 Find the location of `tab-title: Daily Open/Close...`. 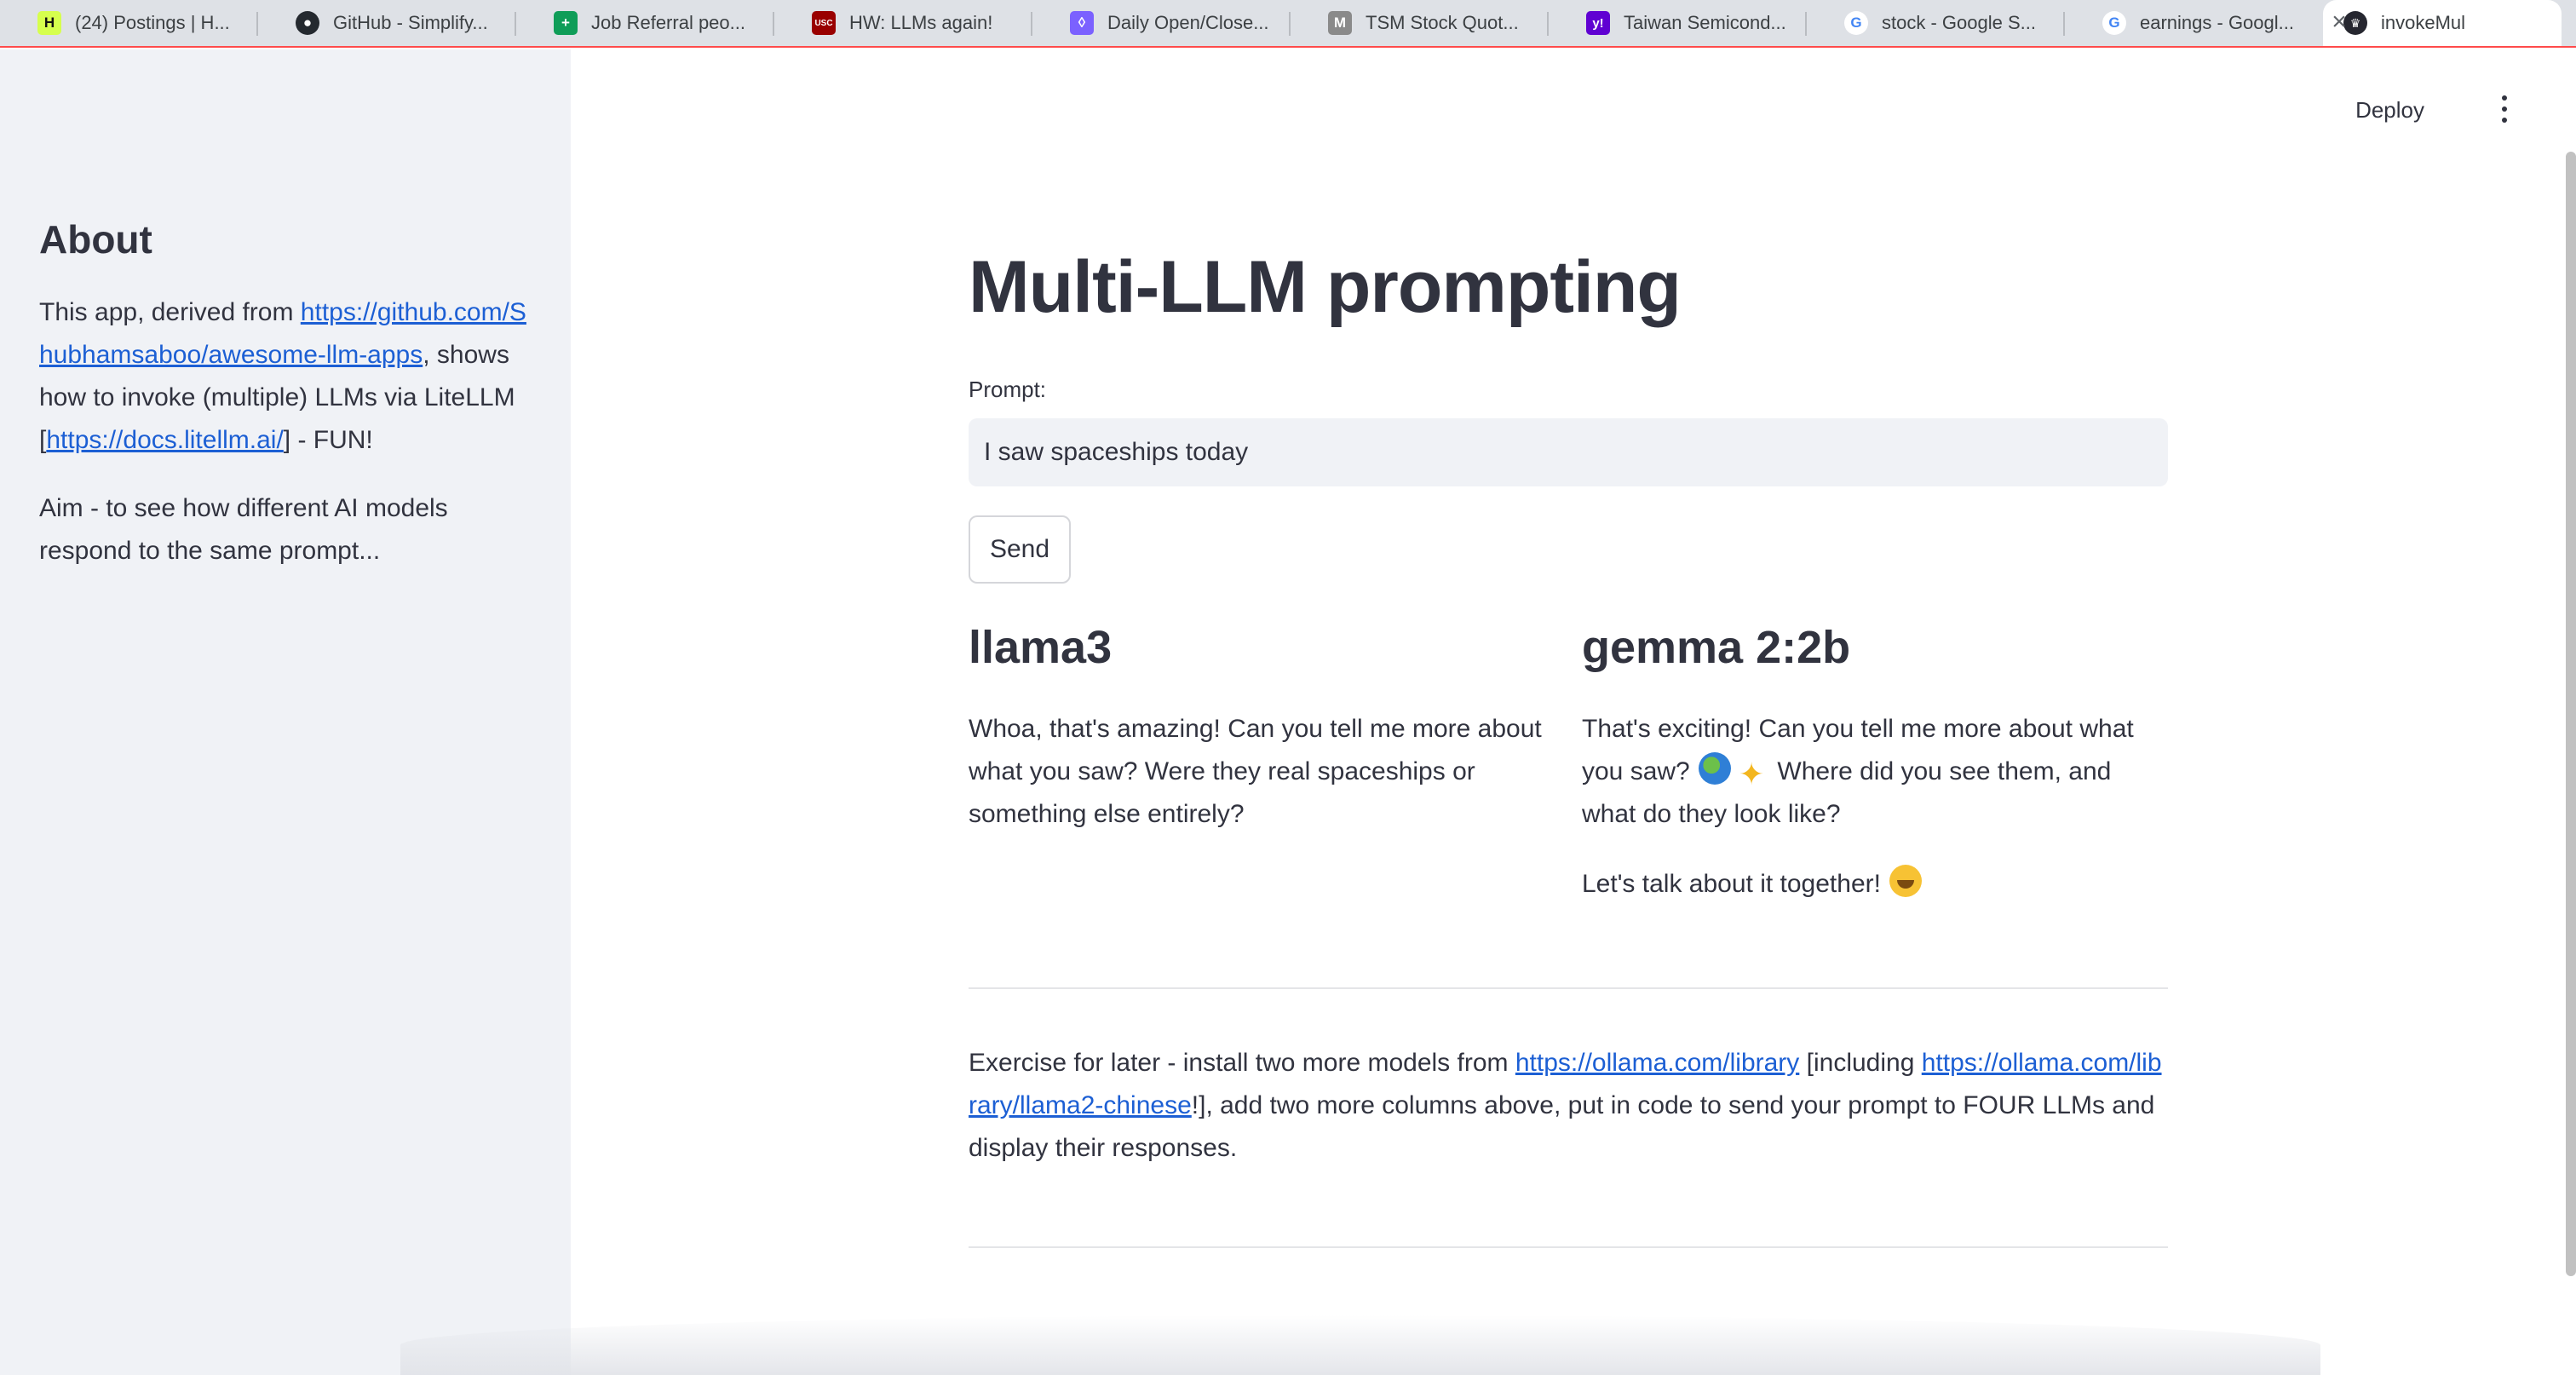

tab-title: Daily Open/Close... is located at coordinates (1188, 23).